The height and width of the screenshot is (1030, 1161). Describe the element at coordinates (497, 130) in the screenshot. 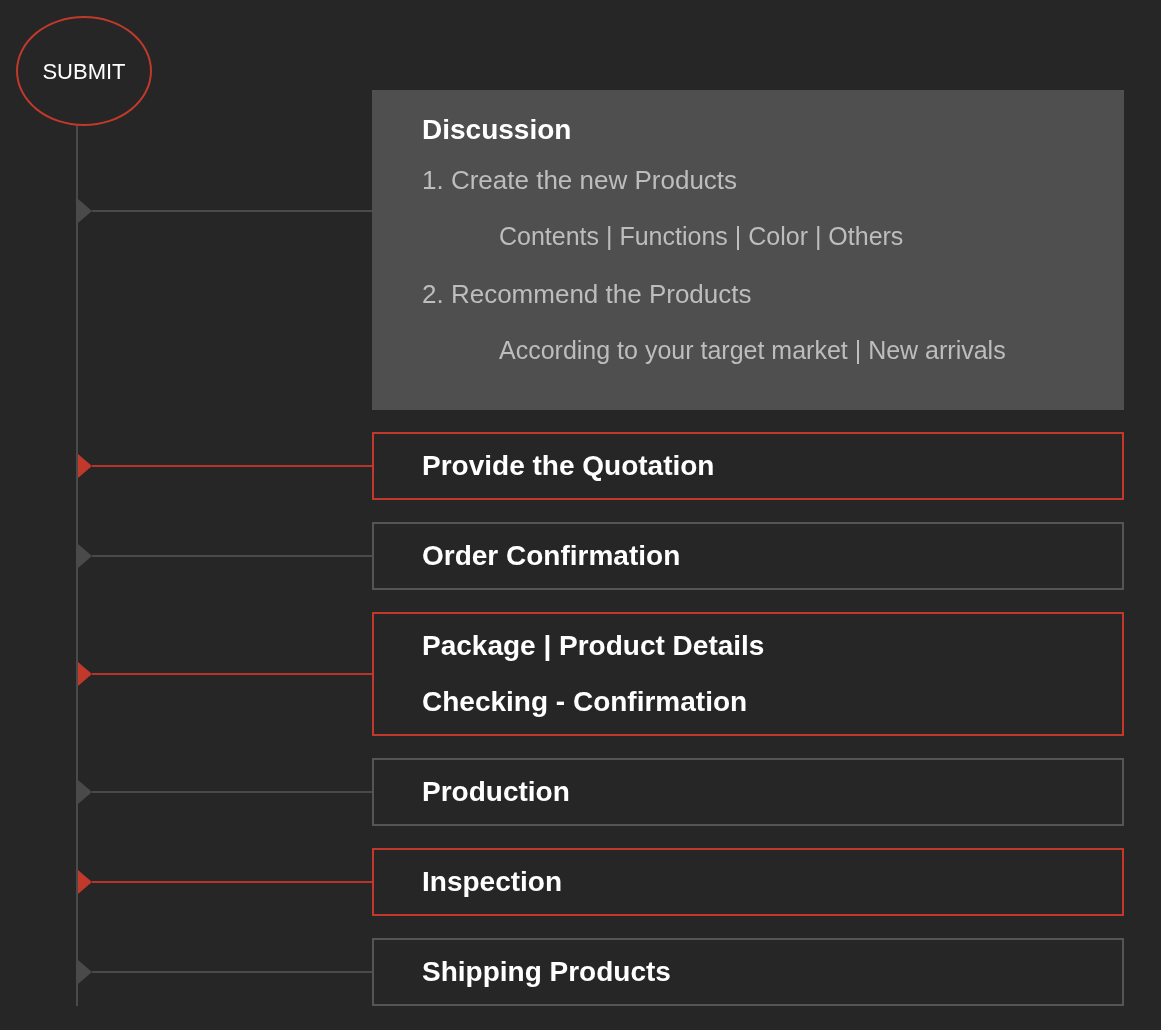

I see `step-title: Discussion` at that location.